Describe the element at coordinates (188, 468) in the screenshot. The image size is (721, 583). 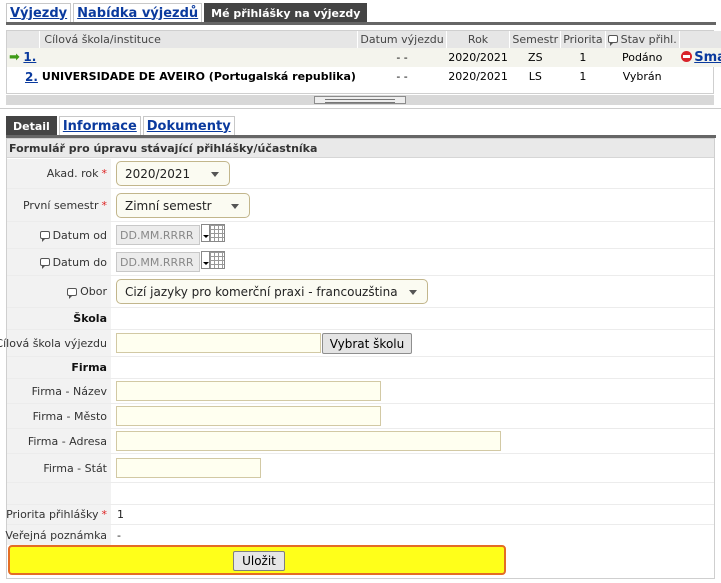
I see `firma-stat-input` at that location.